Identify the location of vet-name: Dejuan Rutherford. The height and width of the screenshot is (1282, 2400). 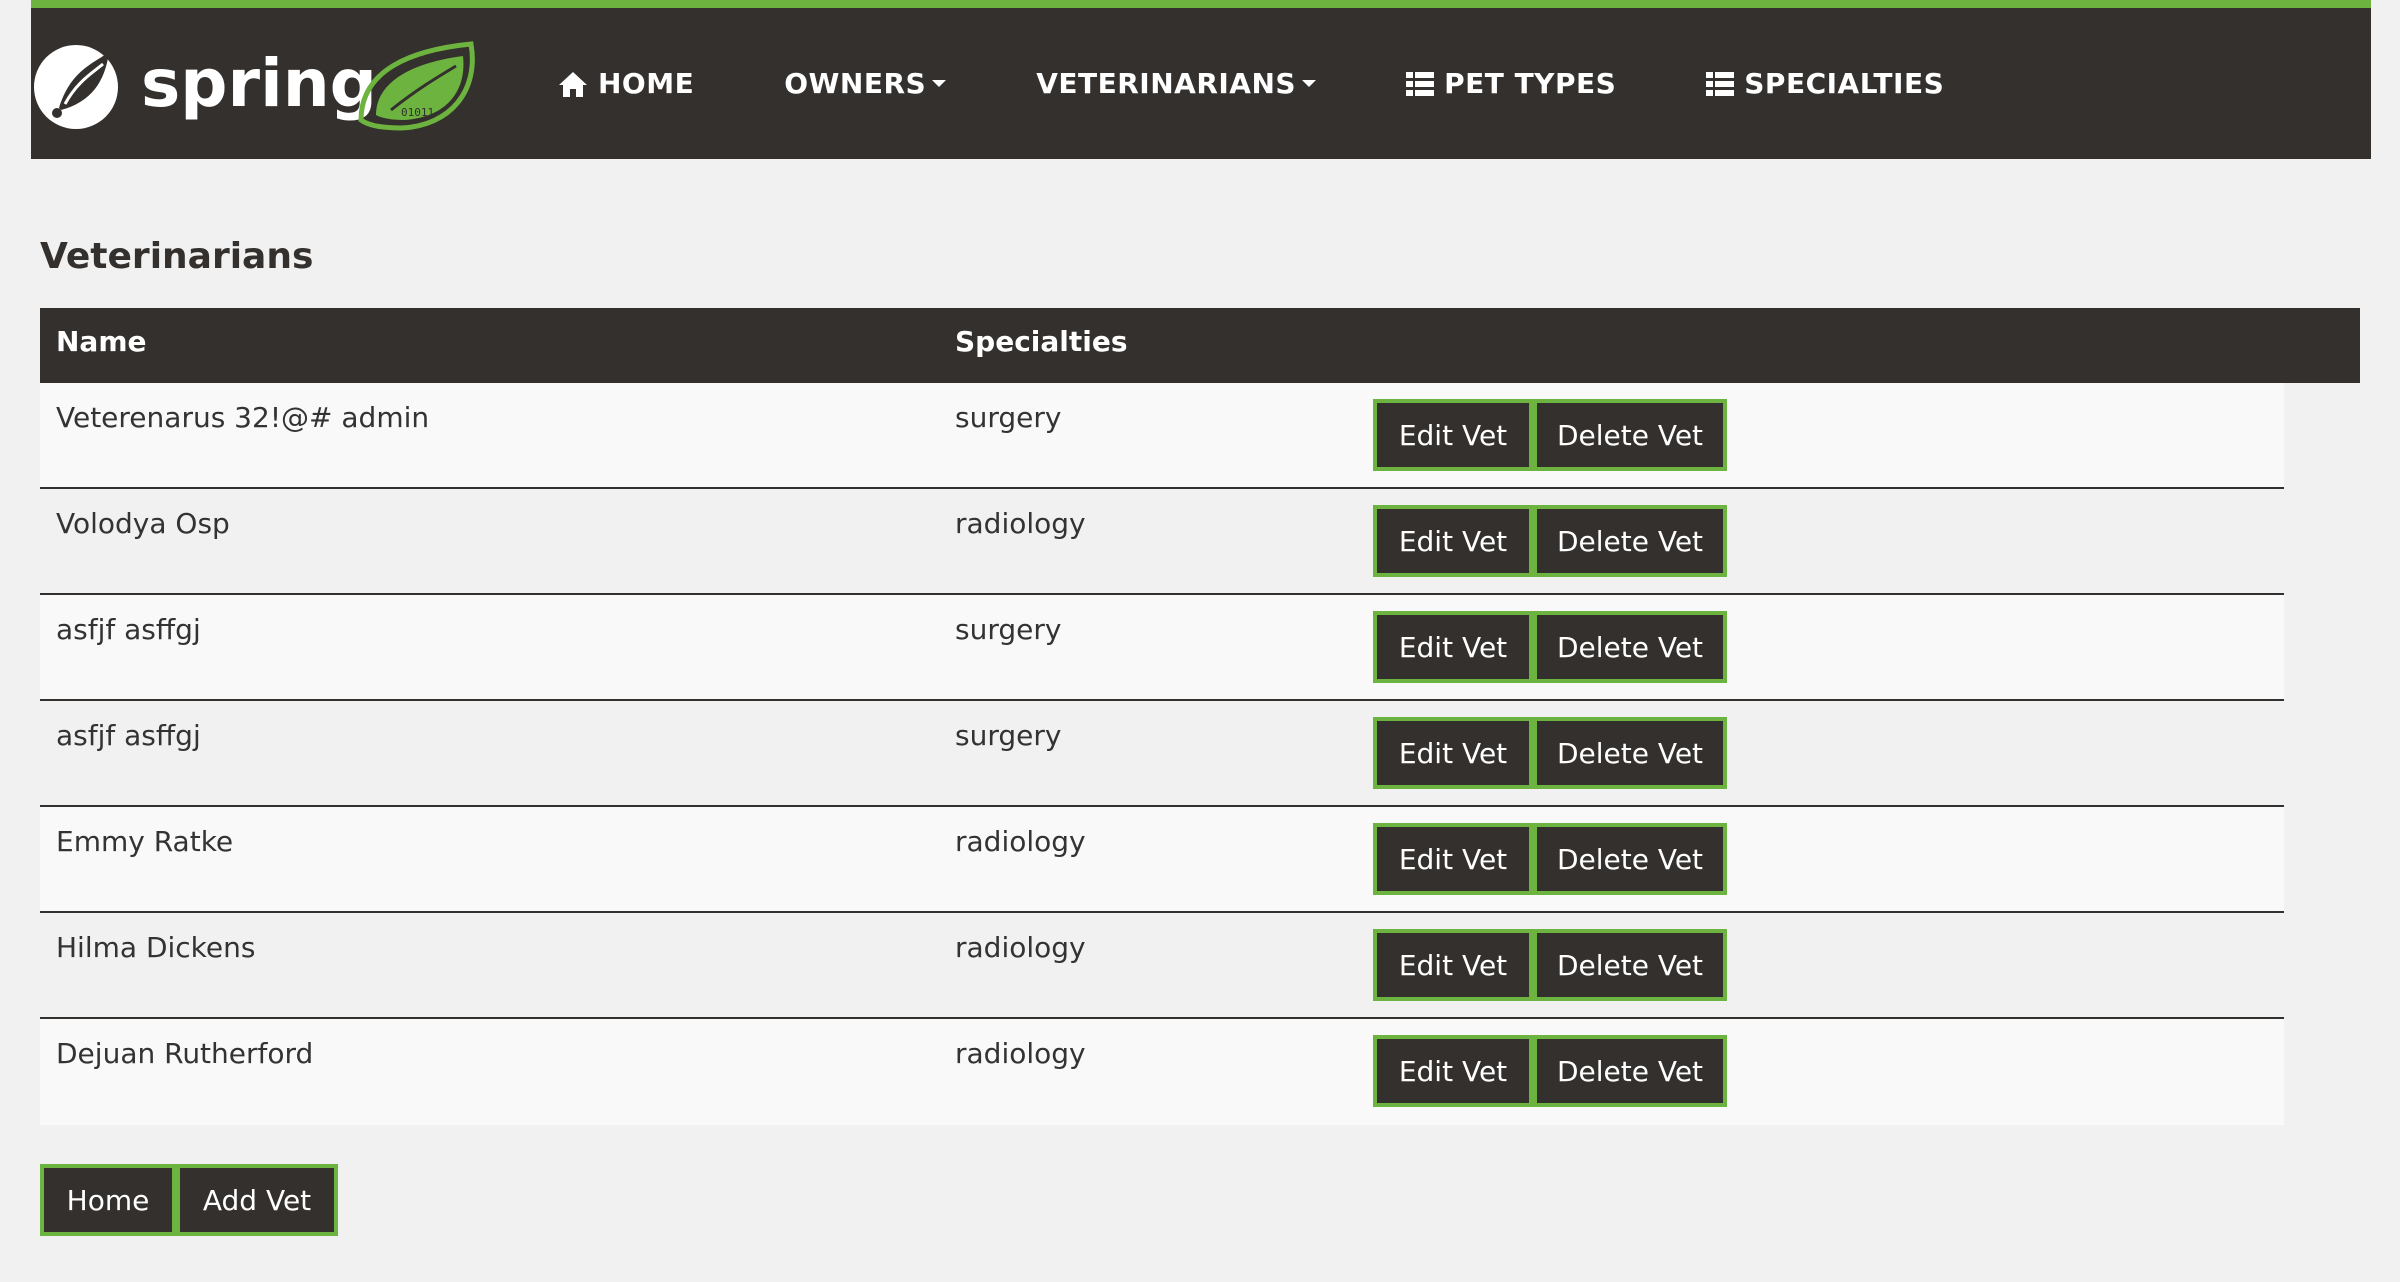
(185, 1053).